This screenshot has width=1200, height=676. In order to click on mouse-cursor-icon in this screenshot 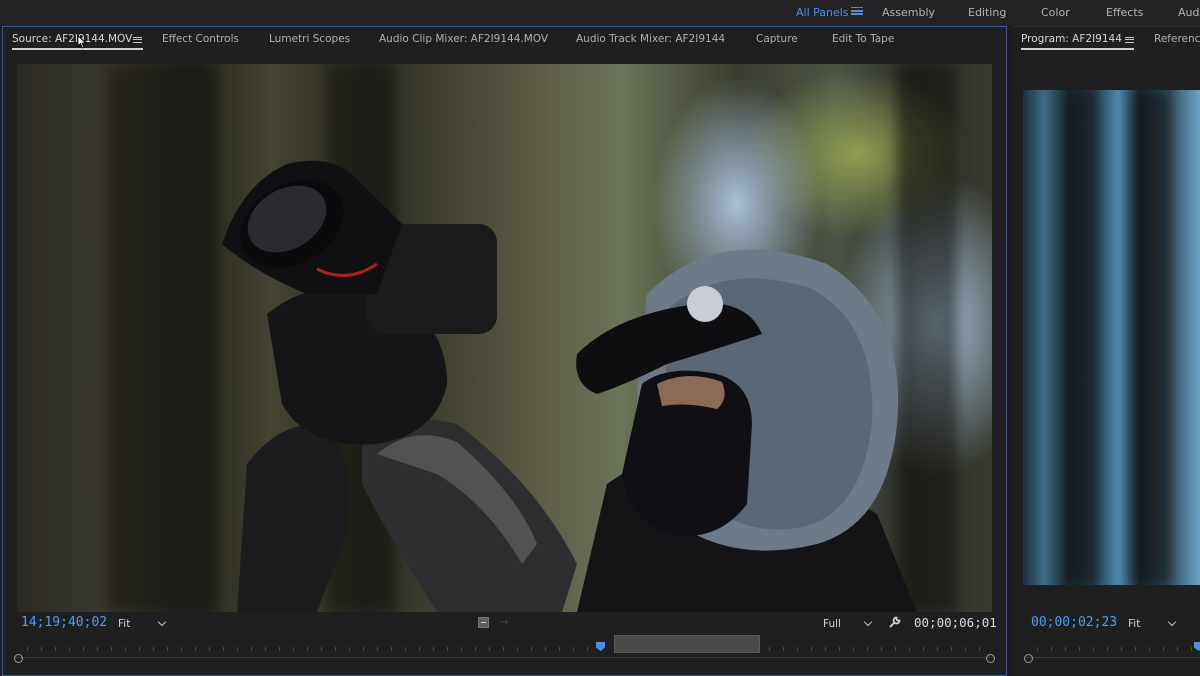, I will do `click(82, 42)`.